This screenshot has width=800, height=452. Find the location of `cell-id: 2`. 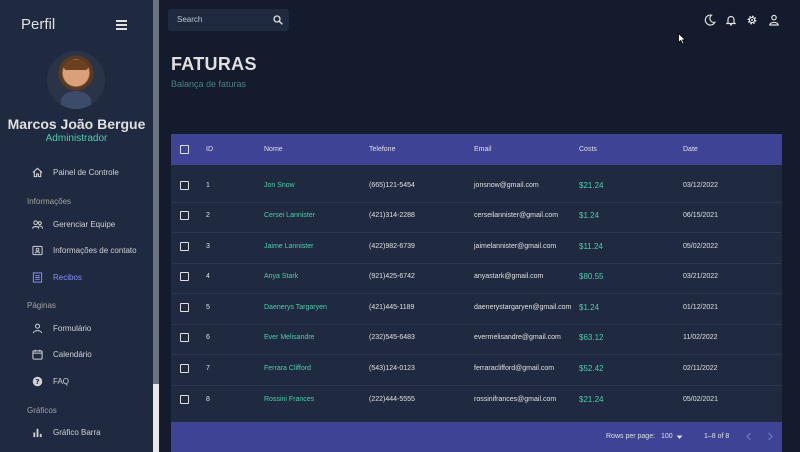

cell-id: 2 is located at coordinates (208, 215).